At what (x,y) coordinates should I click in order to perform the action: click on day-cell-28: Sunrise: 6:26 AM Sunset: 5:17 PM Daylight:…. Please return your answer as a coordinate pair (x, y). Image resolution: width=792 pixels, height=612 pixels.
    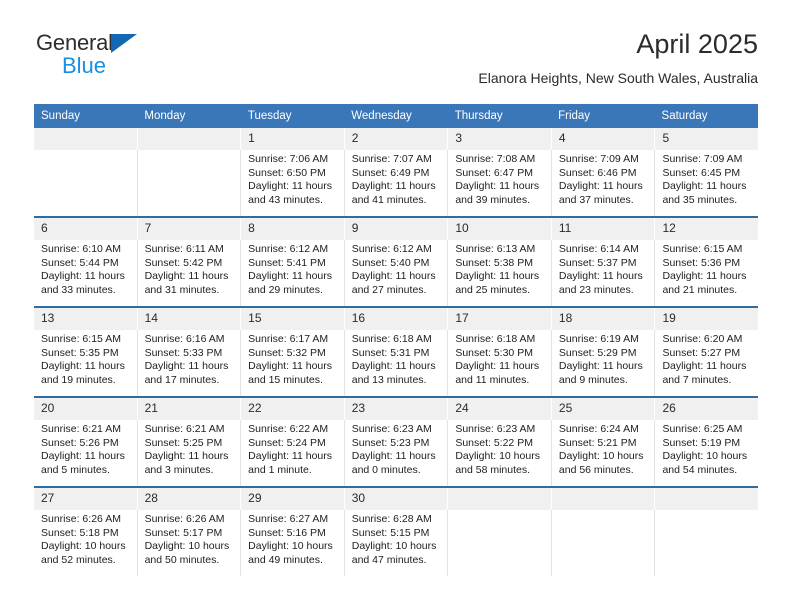
    Looking at the image, I should click on (190, 543).